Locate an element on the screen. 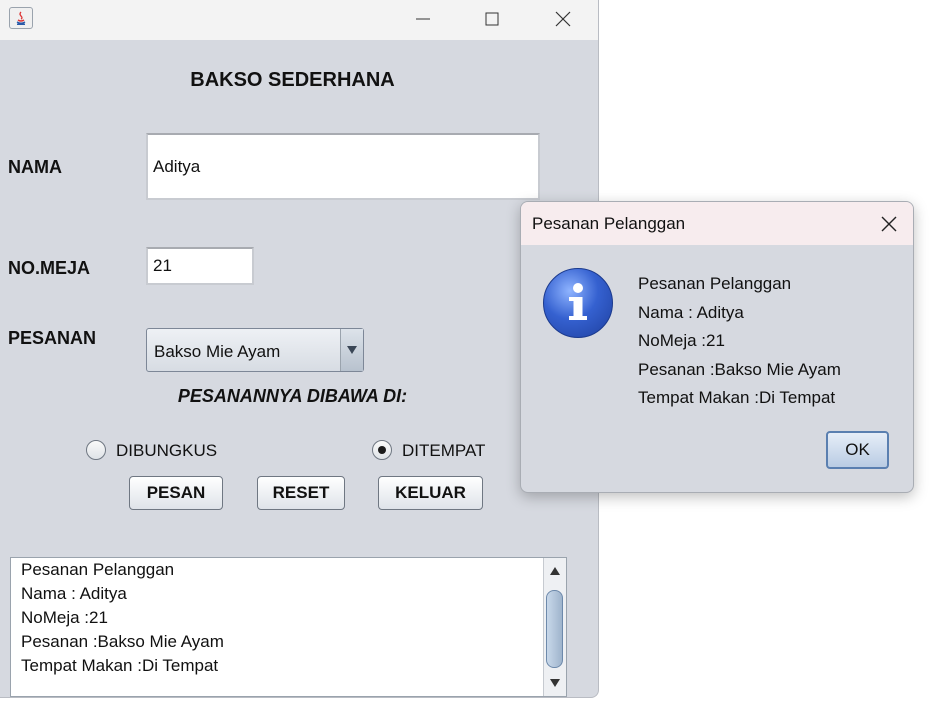 The image size is (930, 709). no-meja-label: NO.MEJA is located at coordinates (49, 268).